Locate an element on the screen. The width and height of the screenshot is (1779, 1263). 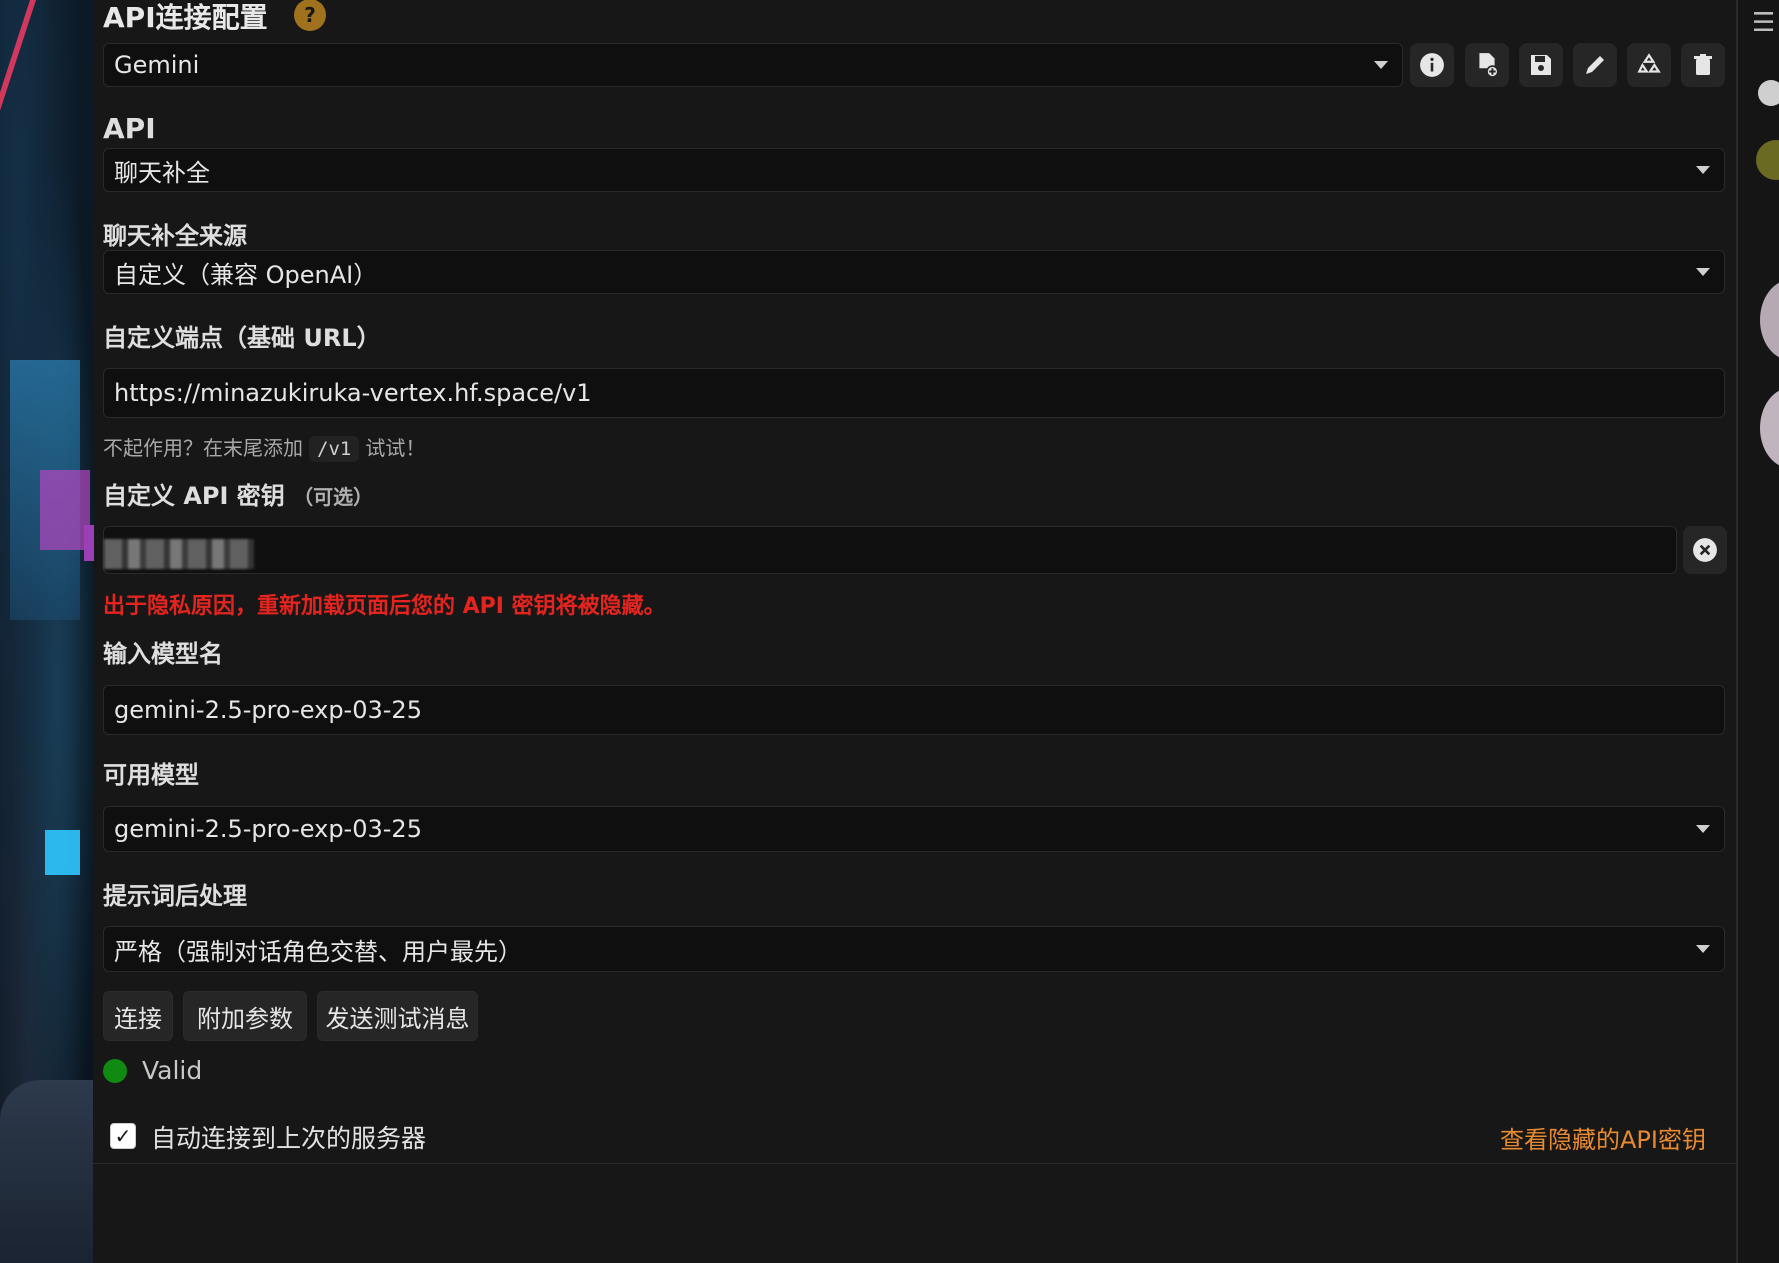
endpoint-input: https://minazukiruka-vertex.hf.space/v1 is located at coordinates (914, 393).